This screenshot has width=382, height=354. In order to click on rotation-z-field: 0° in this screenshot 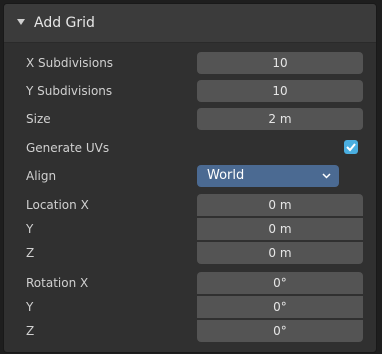, I will do `click(280, 331)`.